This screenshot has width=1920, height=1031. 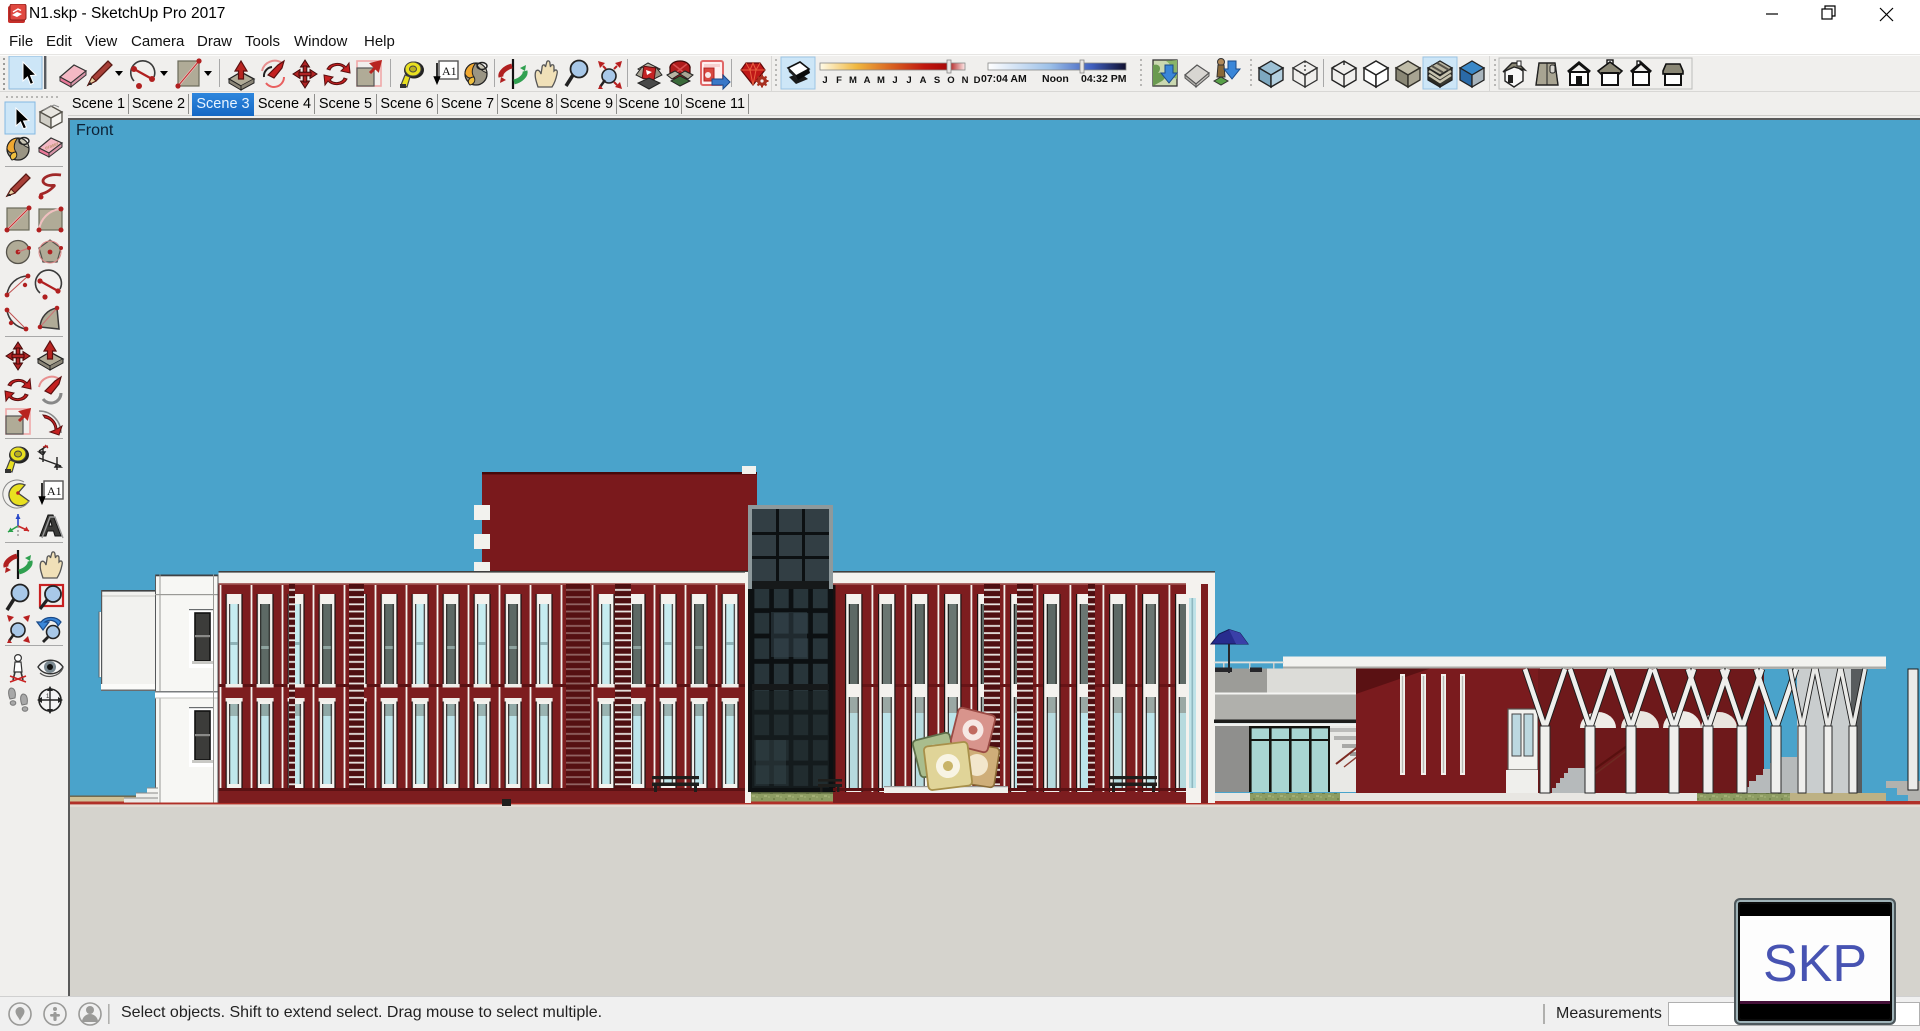 What do you see at coordinates (937, 80) in the screenshot?
I see `svg-text: S` at bounding box center [937, 80].